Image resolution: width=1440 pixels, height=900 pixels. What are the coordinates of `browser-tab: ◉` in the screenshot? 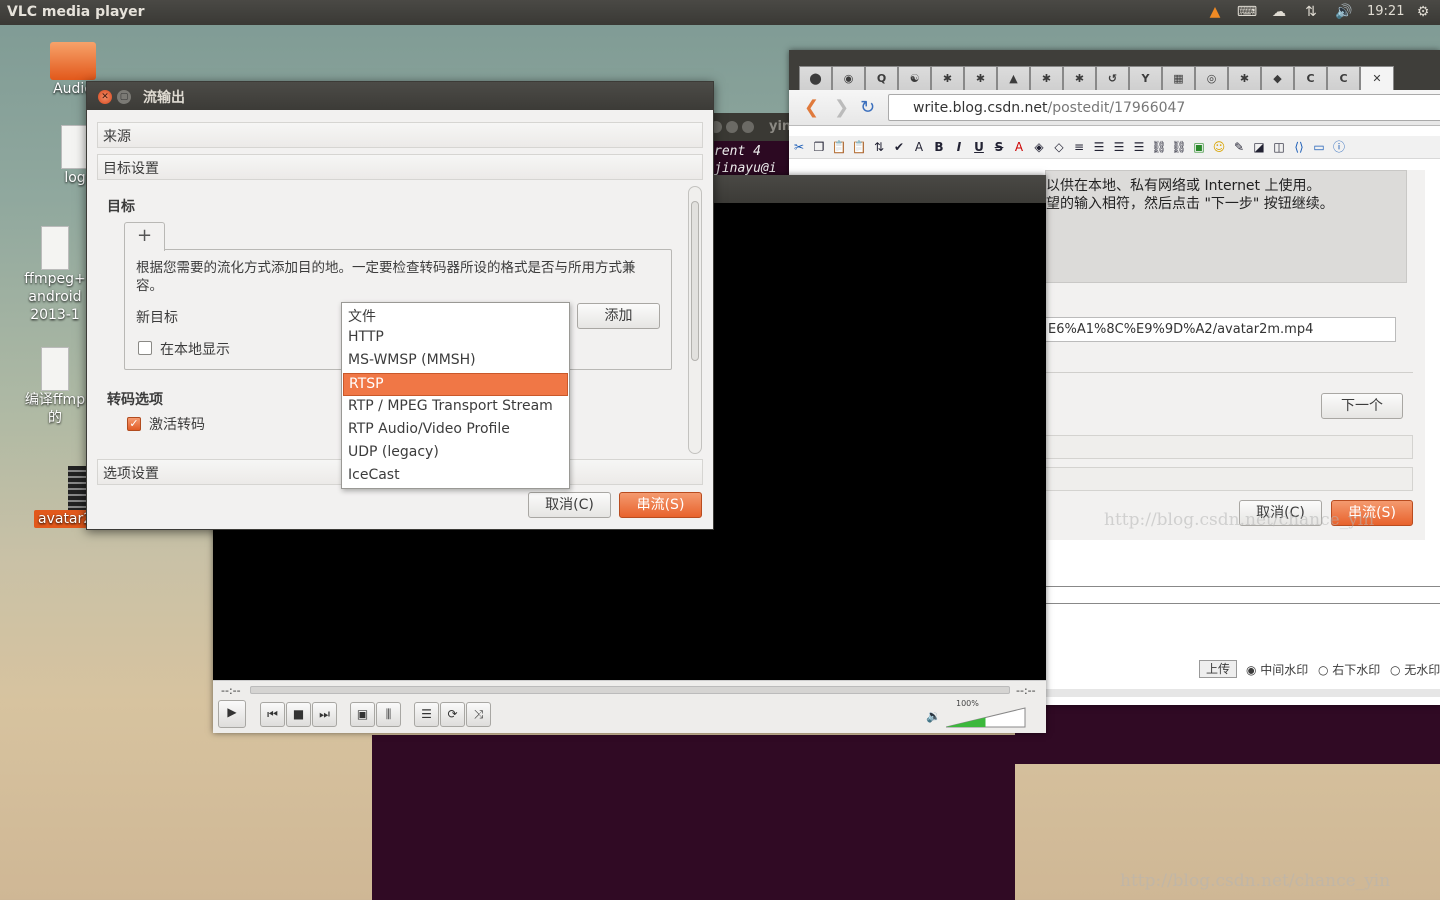 It's located at (848, 78).